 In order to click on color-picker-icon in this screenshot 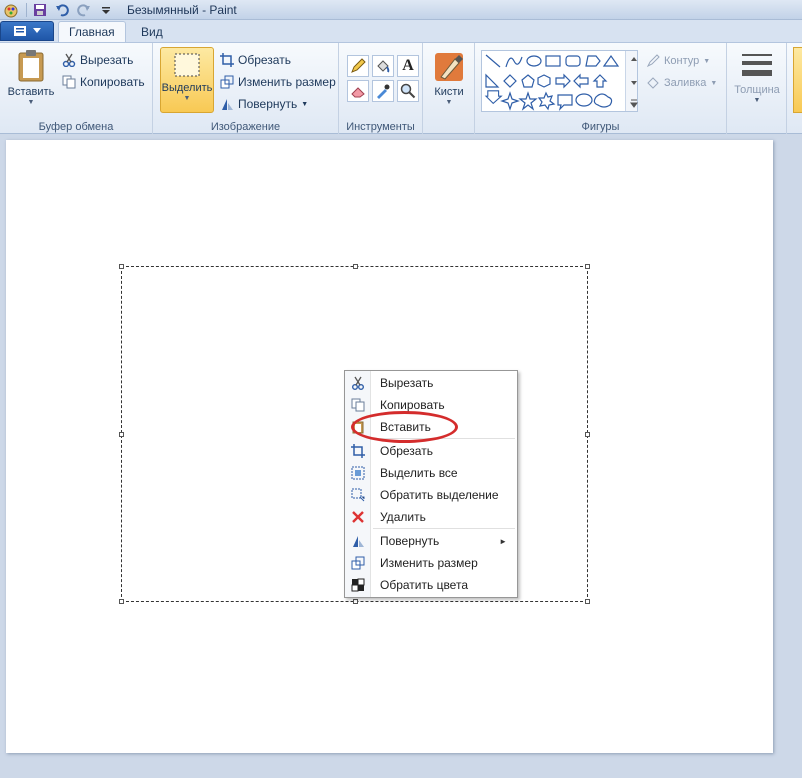, I will do `click(383, 91)`.